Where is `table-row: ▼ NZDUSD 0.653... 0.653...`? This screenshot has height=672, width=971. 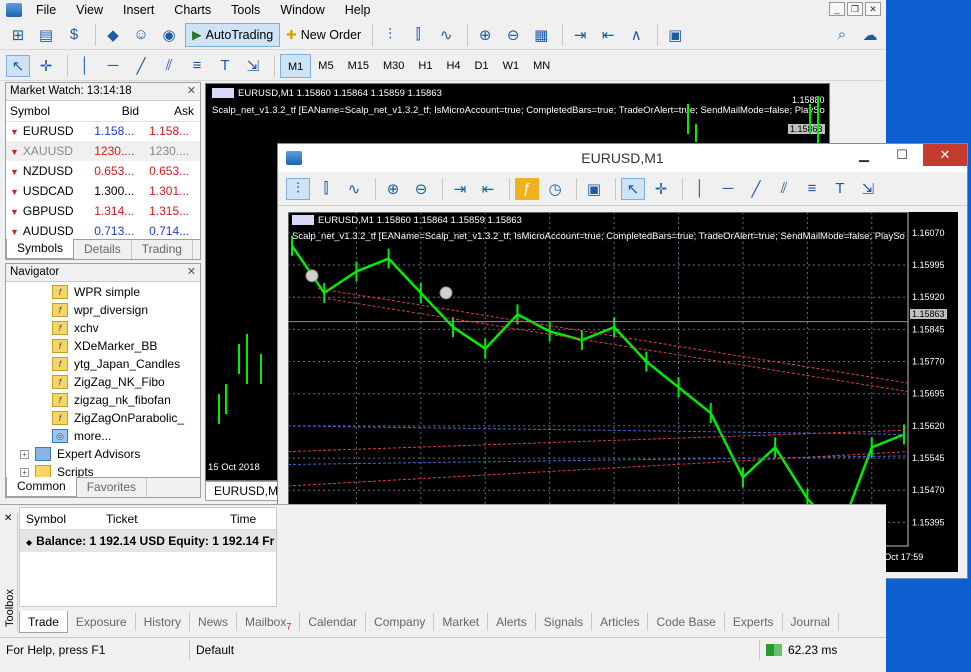 table-row: ▼ NZDUSD 0.653... 0.653... is located at coordinates (103, 171).